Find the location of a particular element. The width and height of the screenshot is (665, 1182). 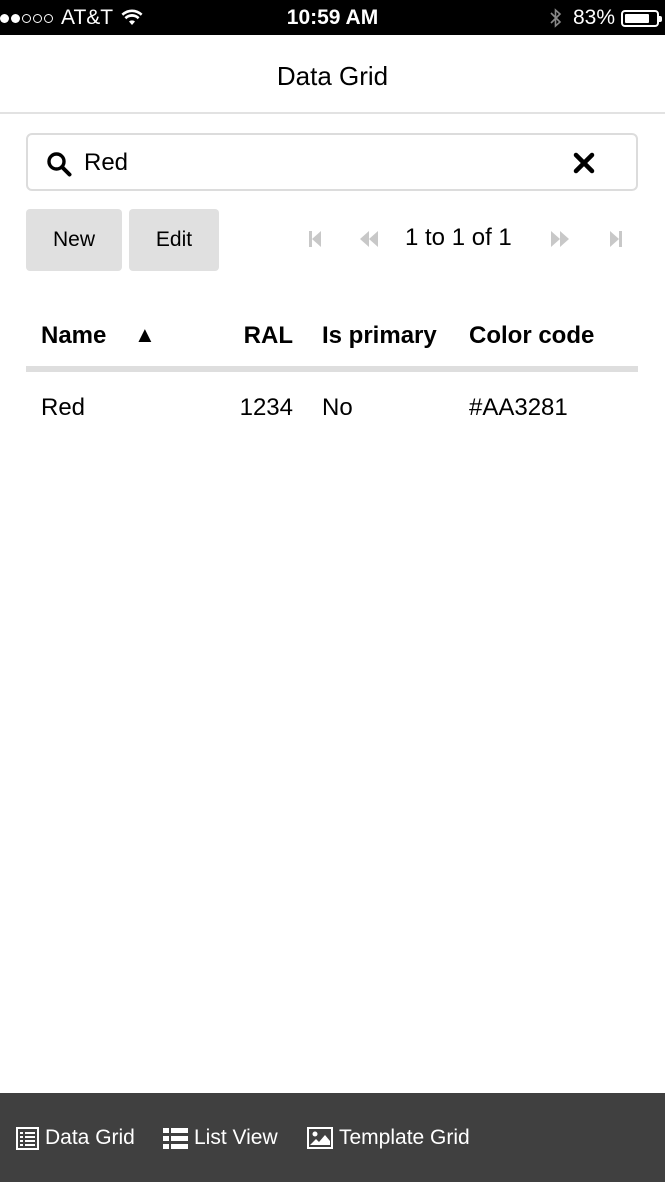

navigation-header: Data Grid is located at coordinates (332, 74).